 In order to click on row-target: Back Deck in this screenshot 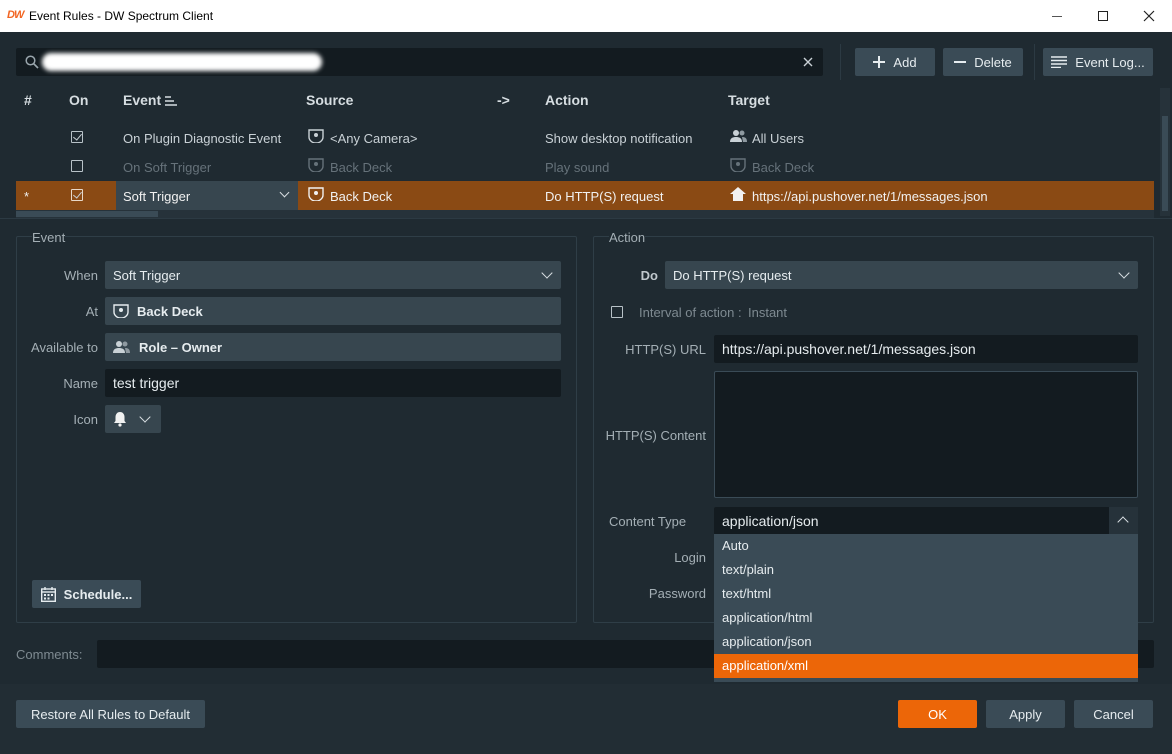, I will do `click(783, 167)`.